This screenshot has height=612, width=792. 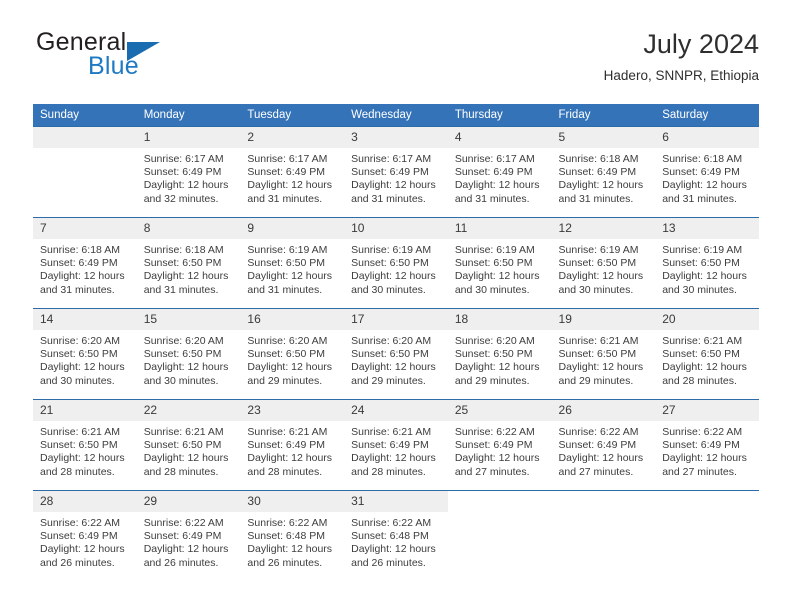 I want to click on day-number: 2, so click(x=292, y=137).